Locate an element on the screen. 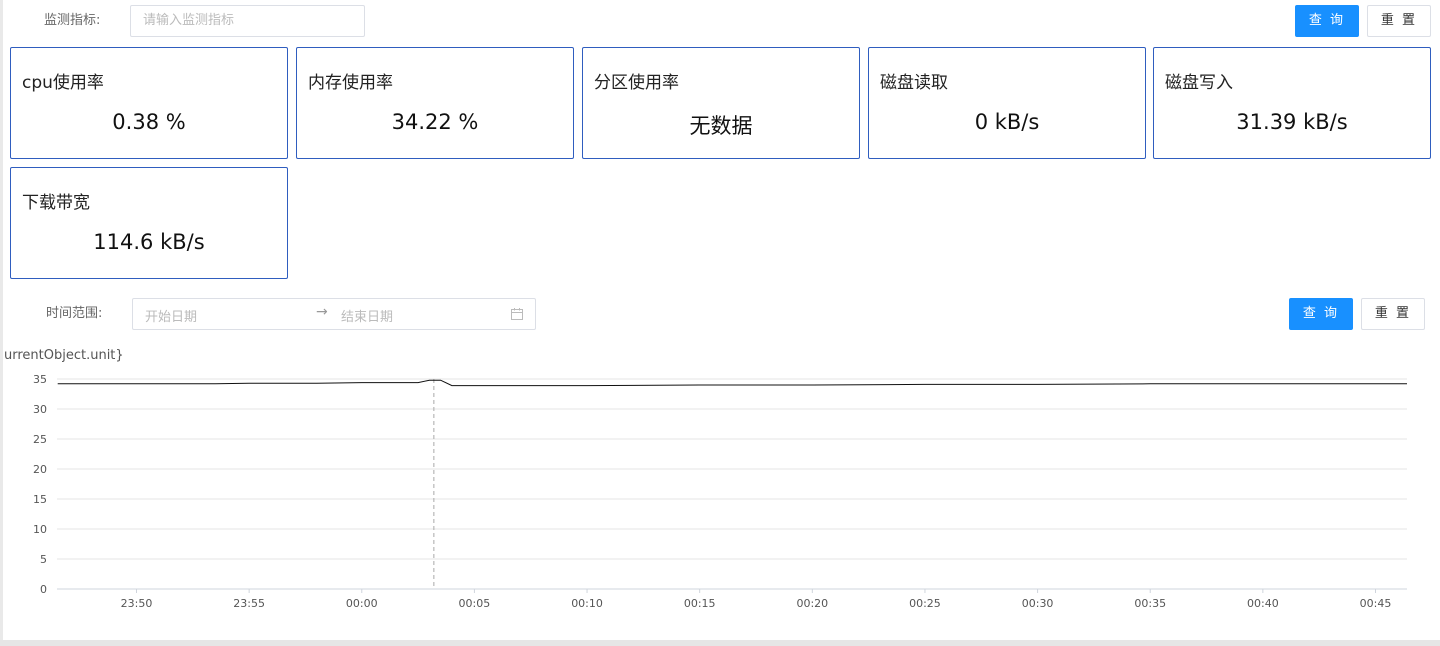 Image resolution: width=1440 pixels, height=646 pixels. time-reset-button: 重 置 is located at coordinates (1393, 314).